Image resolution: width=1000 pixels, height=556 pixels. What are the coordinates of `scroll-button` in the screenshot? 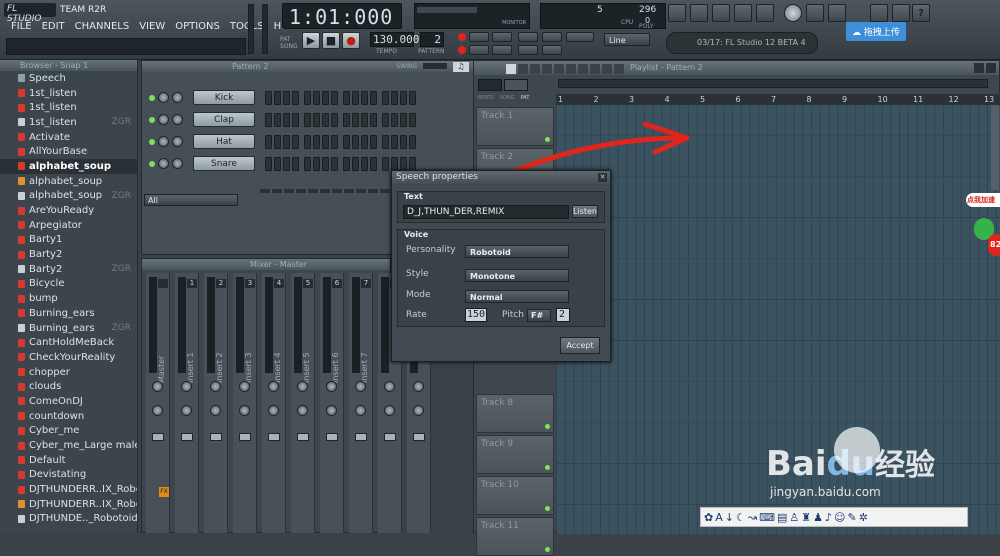 It's located at (528, 50).